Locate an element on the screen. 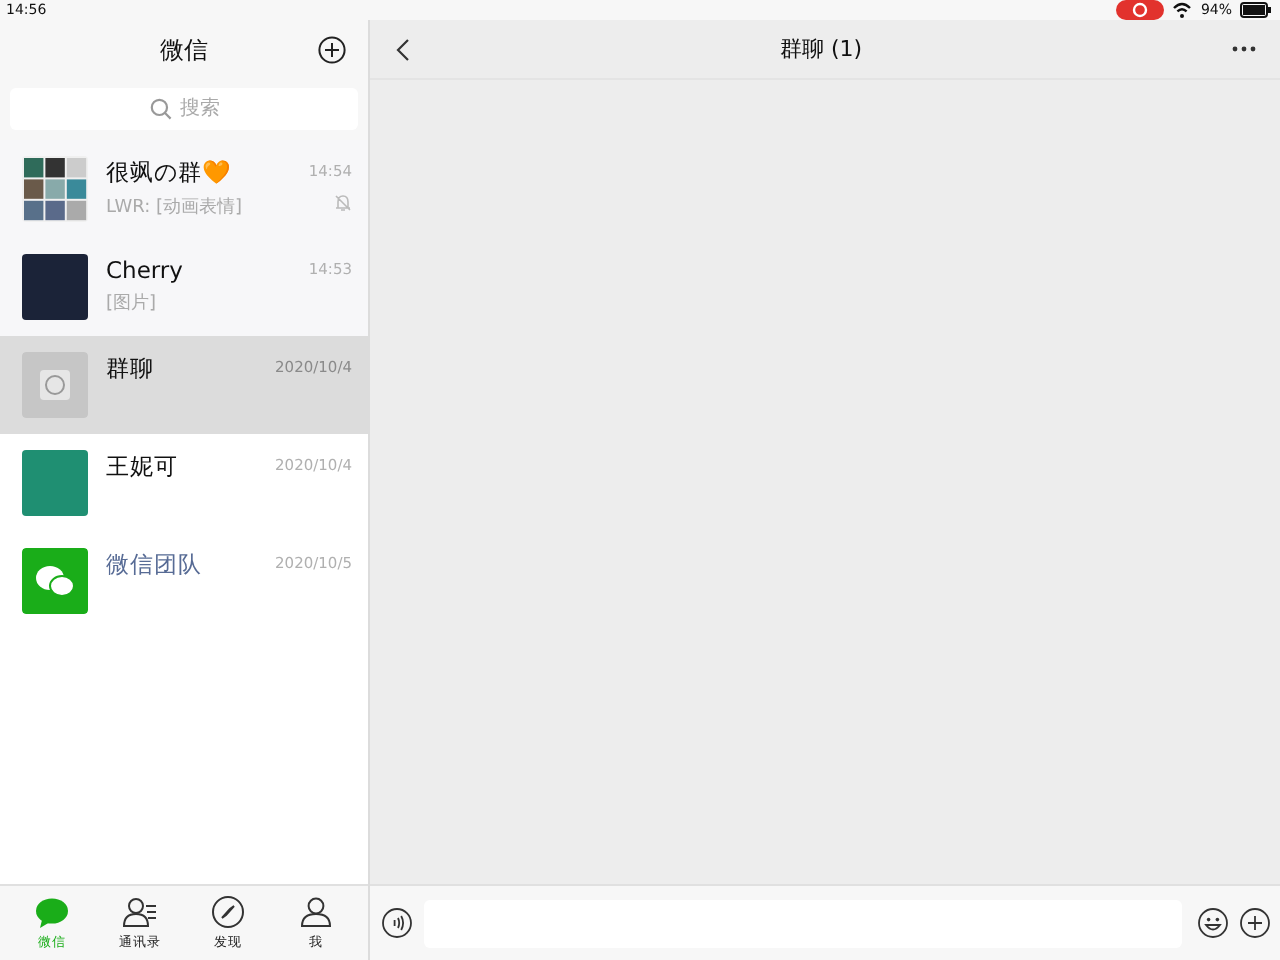 This screenshot has width=1280, height=960. contacts-icon is located at coordinates (140, 912).